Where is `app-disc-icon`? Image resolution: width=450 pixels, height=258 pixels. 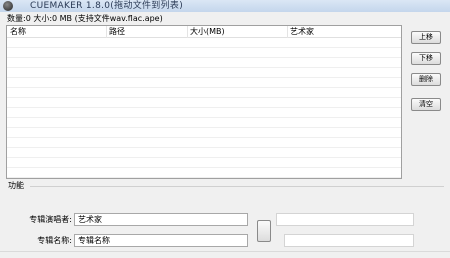 app-disc-icon is located at coordinates (8, 6).